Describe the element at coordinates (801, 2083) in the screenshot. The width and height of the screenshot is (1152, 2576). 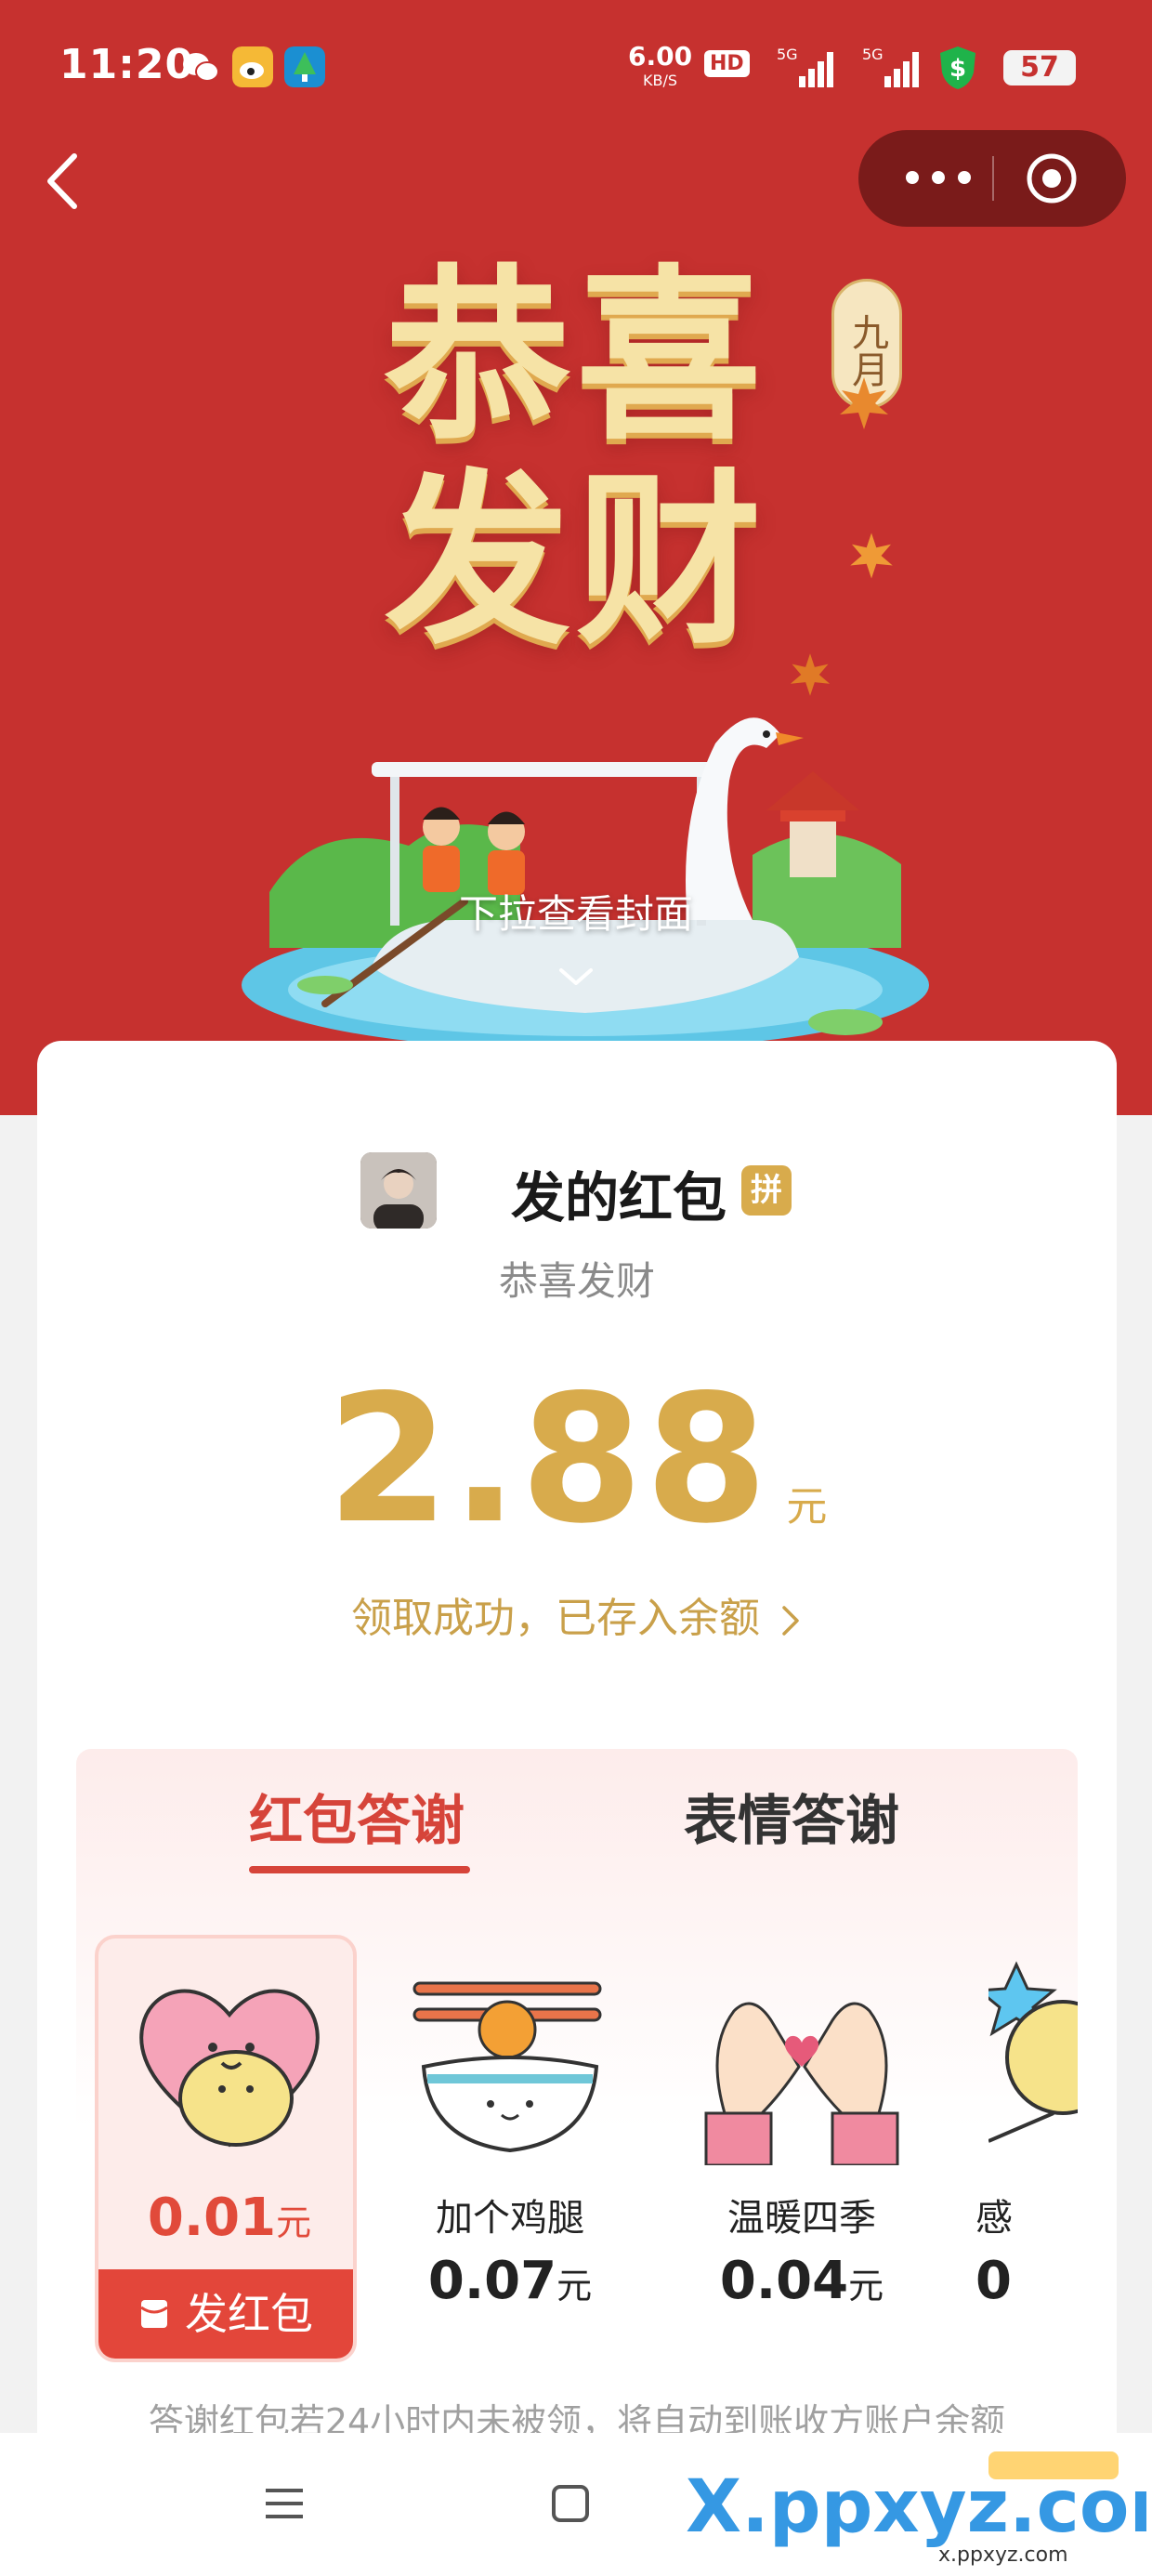
I see `heart-hands-icon` at that location.